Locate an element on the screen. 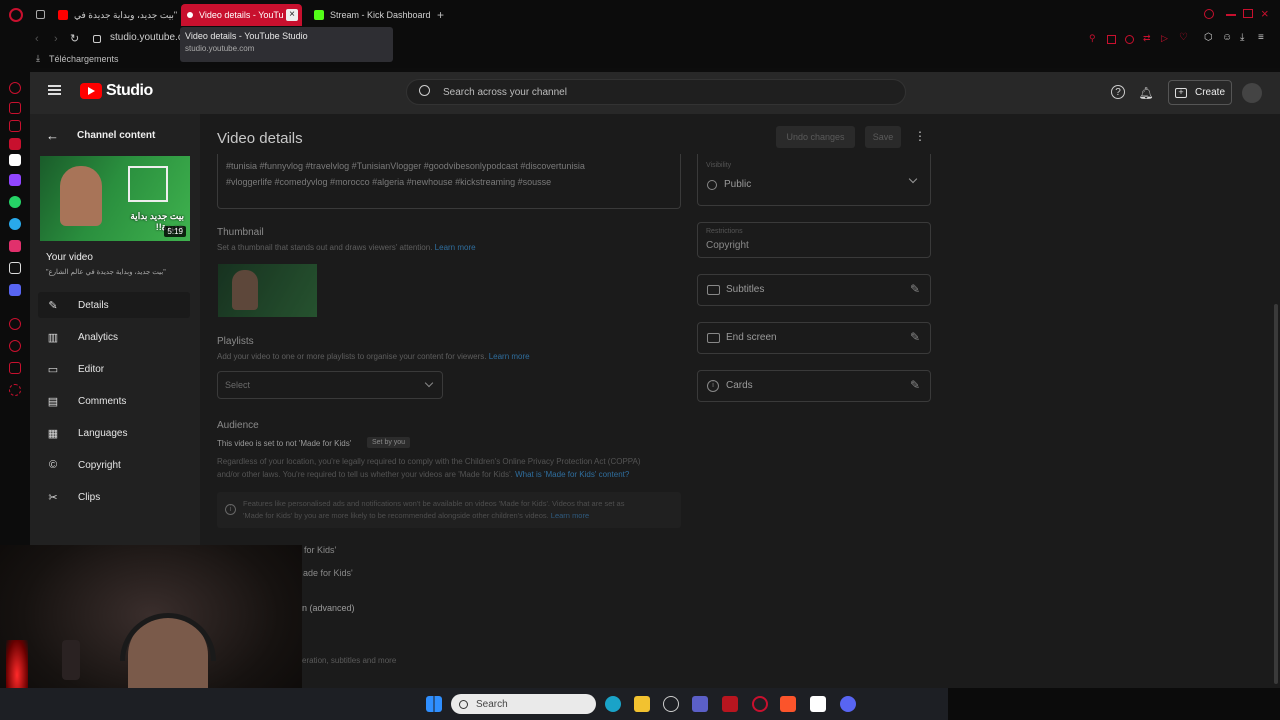  windows-taskbar: Search is located at coordinates (640, 704).